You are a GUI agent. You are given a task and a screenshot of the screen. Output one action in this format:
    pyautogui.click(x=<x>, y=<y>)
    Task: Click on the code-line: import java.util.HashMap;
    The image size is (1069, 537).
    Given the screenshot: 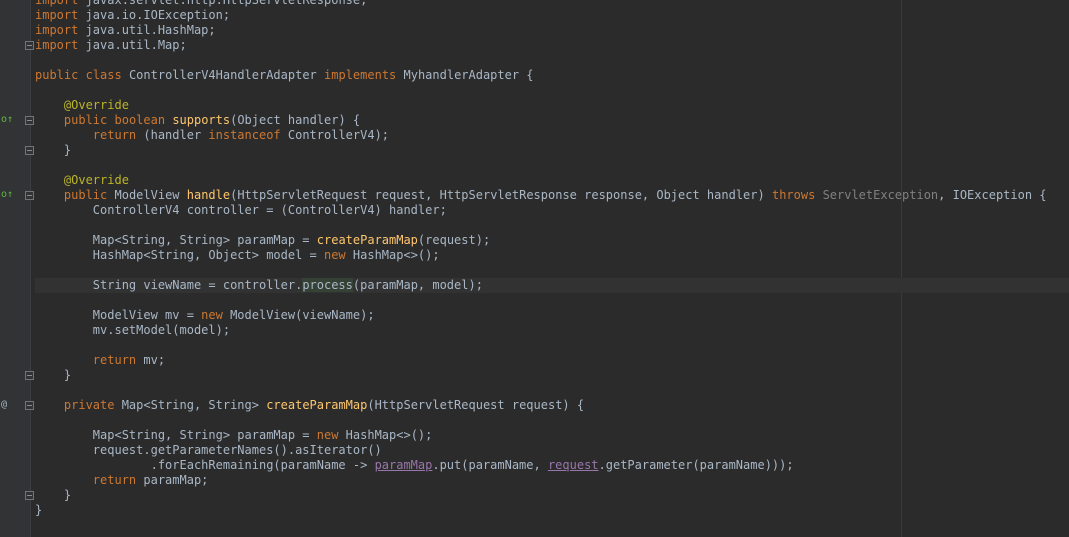 What is the action you would take?
    pyautogui.click(x=552, y=30)
    